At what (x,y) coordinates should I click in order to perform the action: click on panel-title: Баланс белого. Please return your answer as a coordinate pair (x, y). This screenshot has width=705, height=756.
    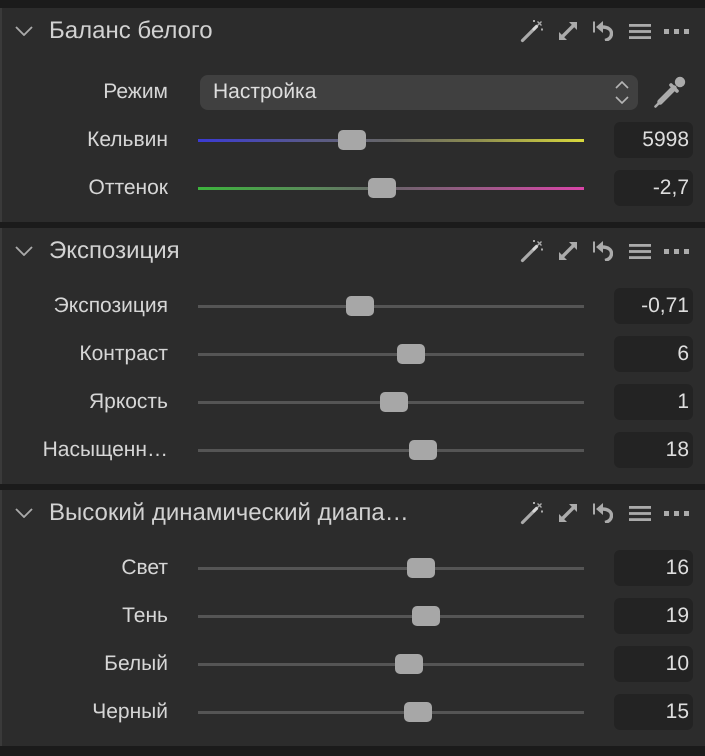
    Looking at the image, I should click on (131, 31).